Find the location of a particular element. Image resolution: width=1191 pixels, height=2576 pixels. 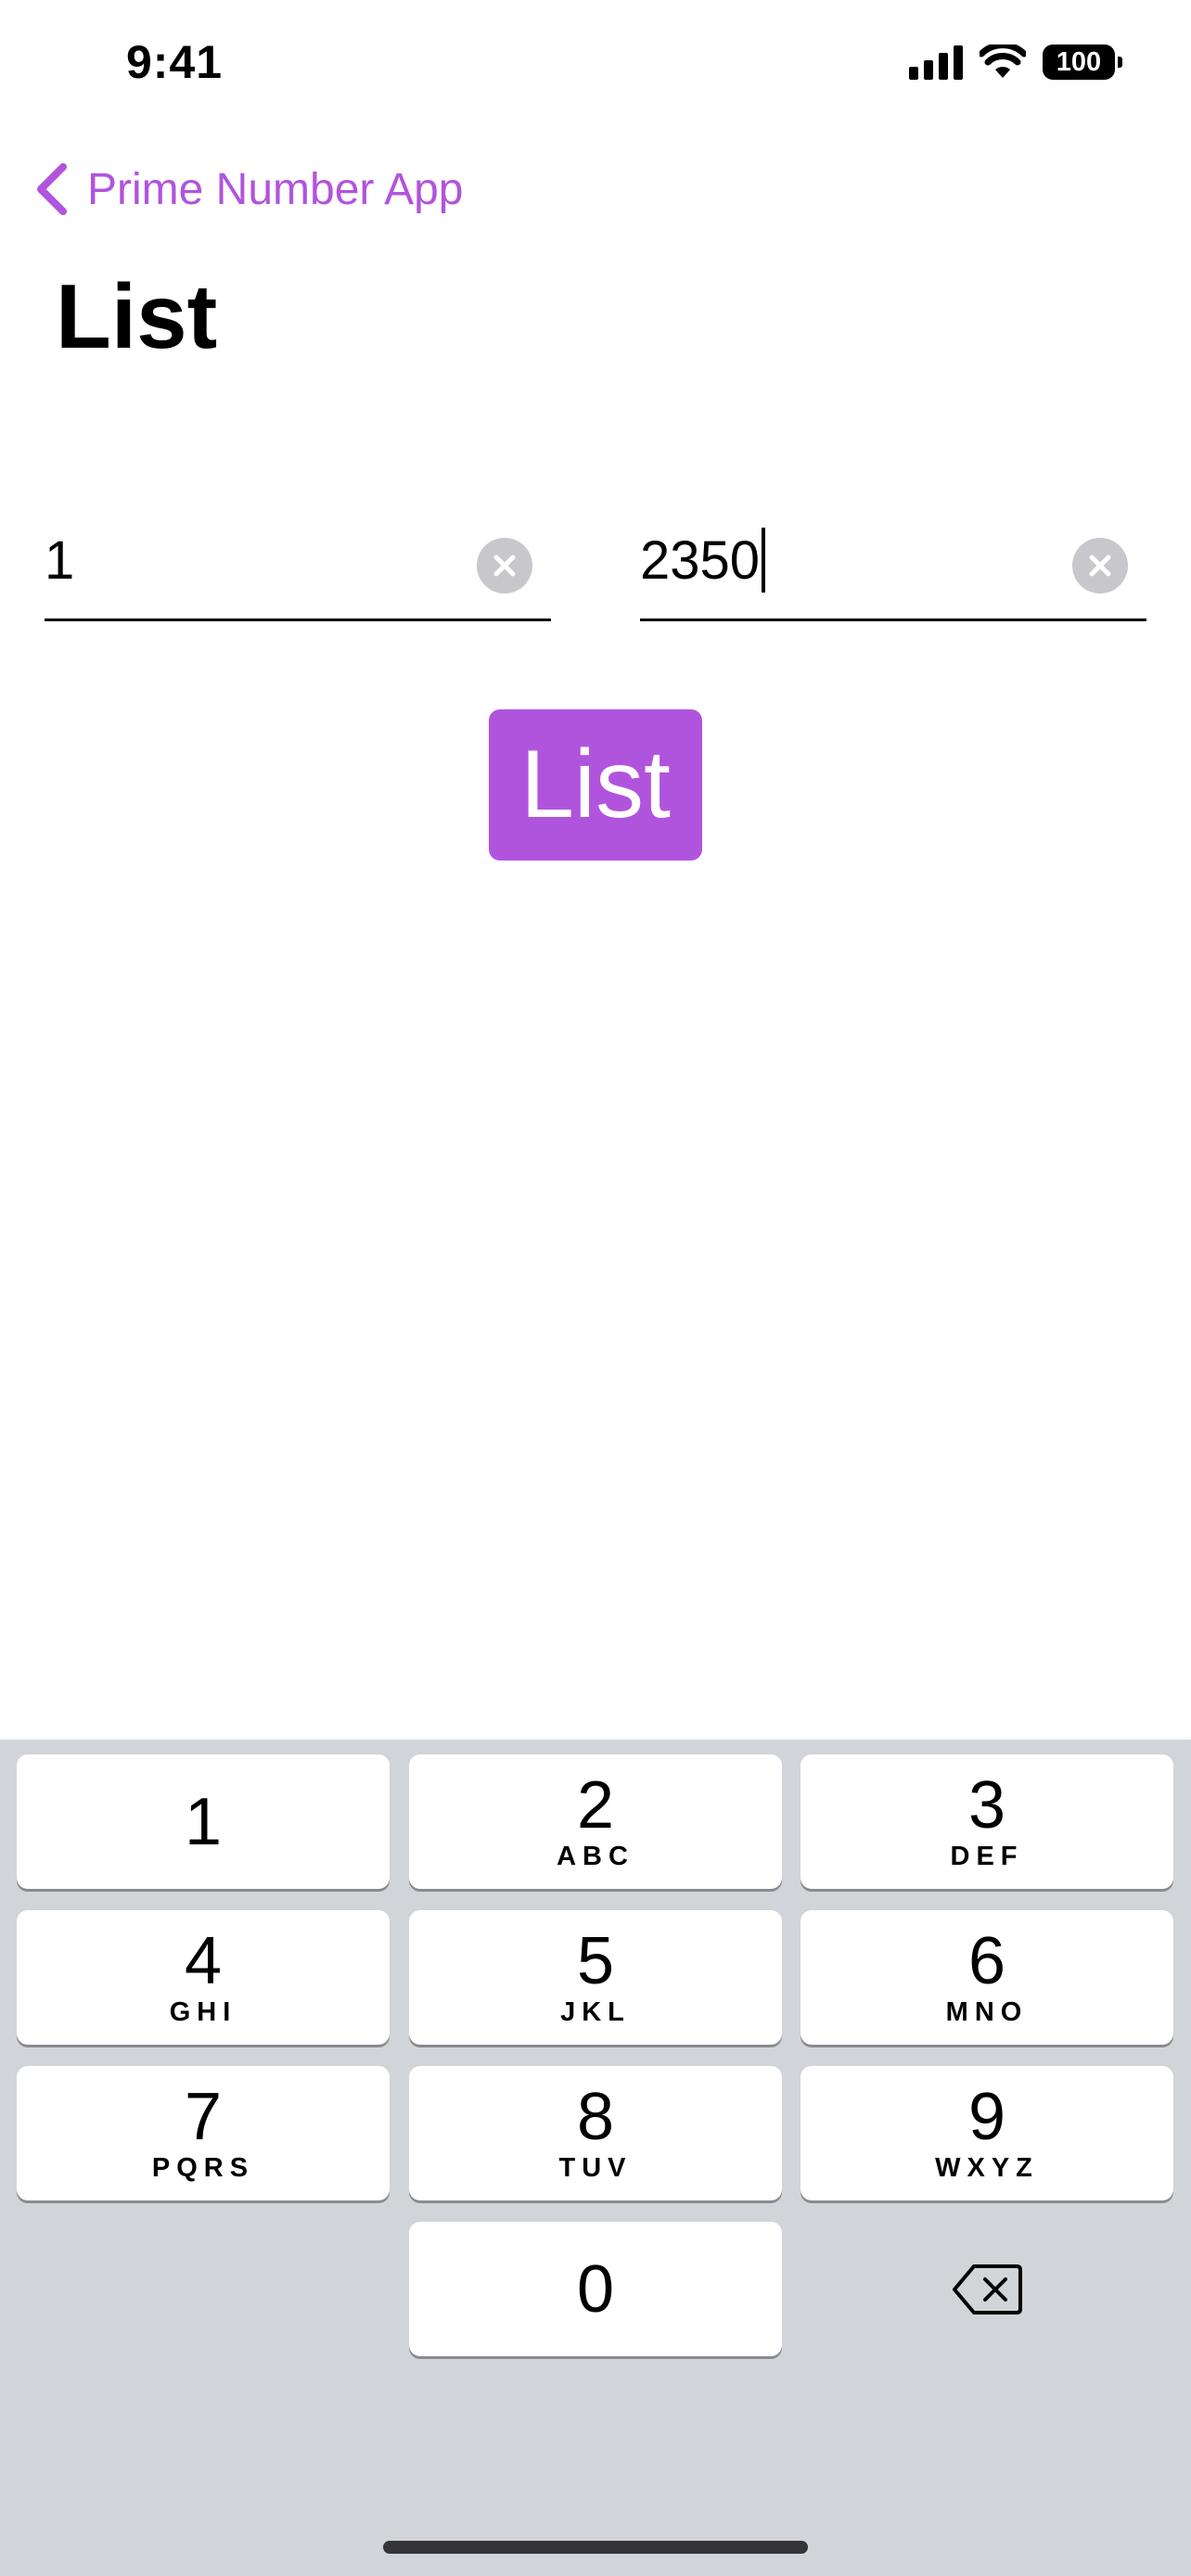

range-start-value: 1 is located at coordinates (60, 560).